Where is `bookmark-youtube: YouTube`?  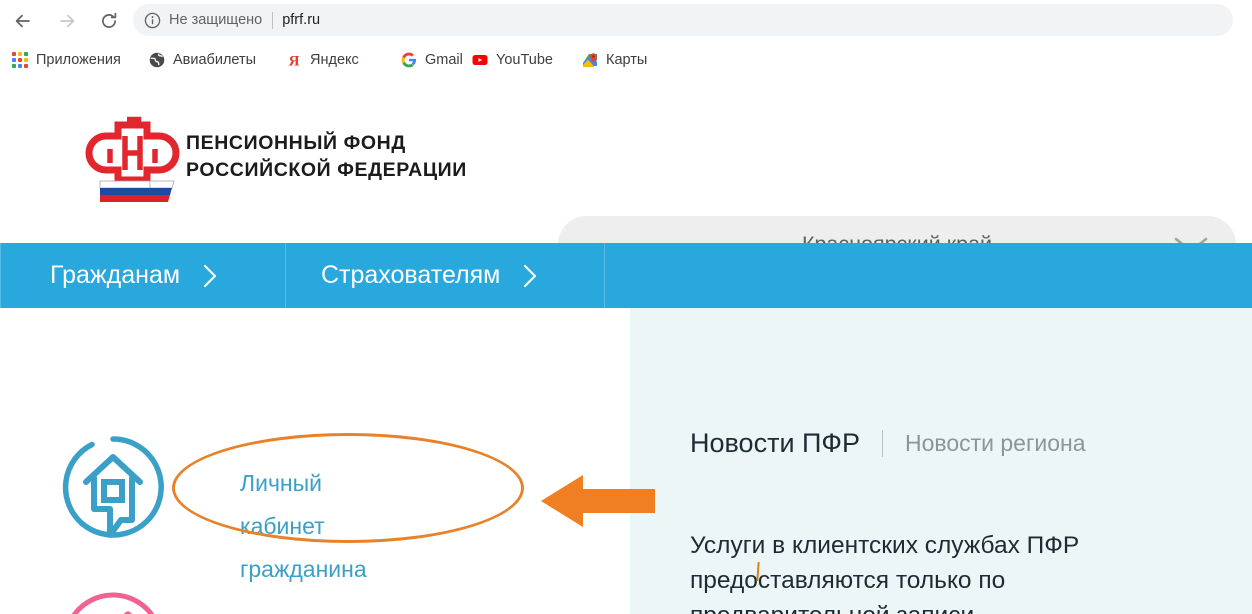
bookmark-youtube: YouTube is located at coordinates (512, 60).